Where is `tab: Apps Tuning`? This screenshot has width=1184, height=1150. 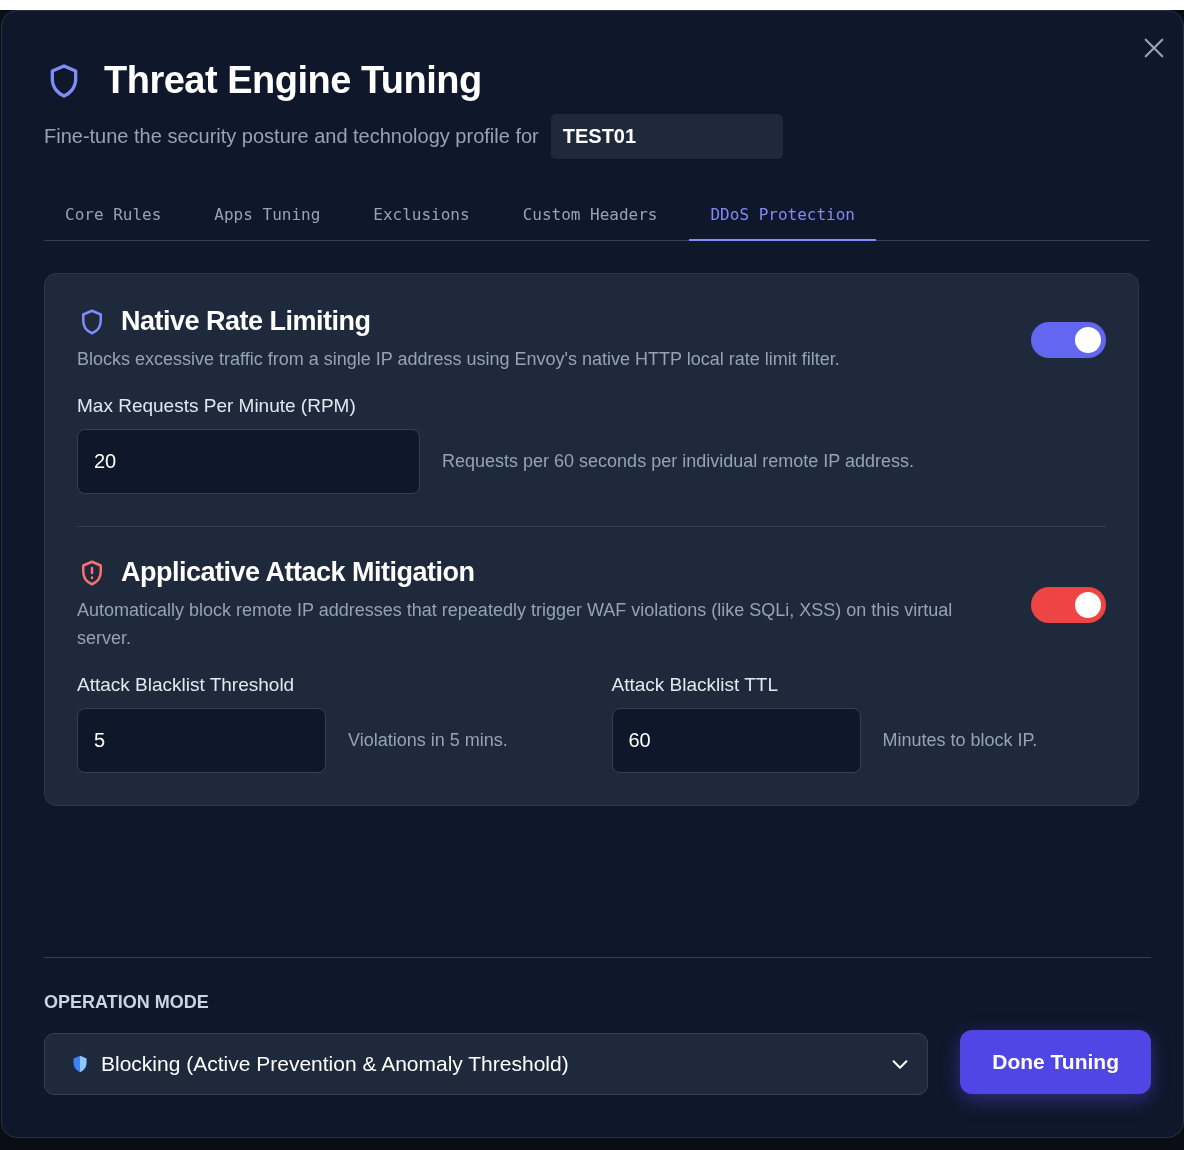 tab: Apps Tuning is located at coordinates (267, 216).